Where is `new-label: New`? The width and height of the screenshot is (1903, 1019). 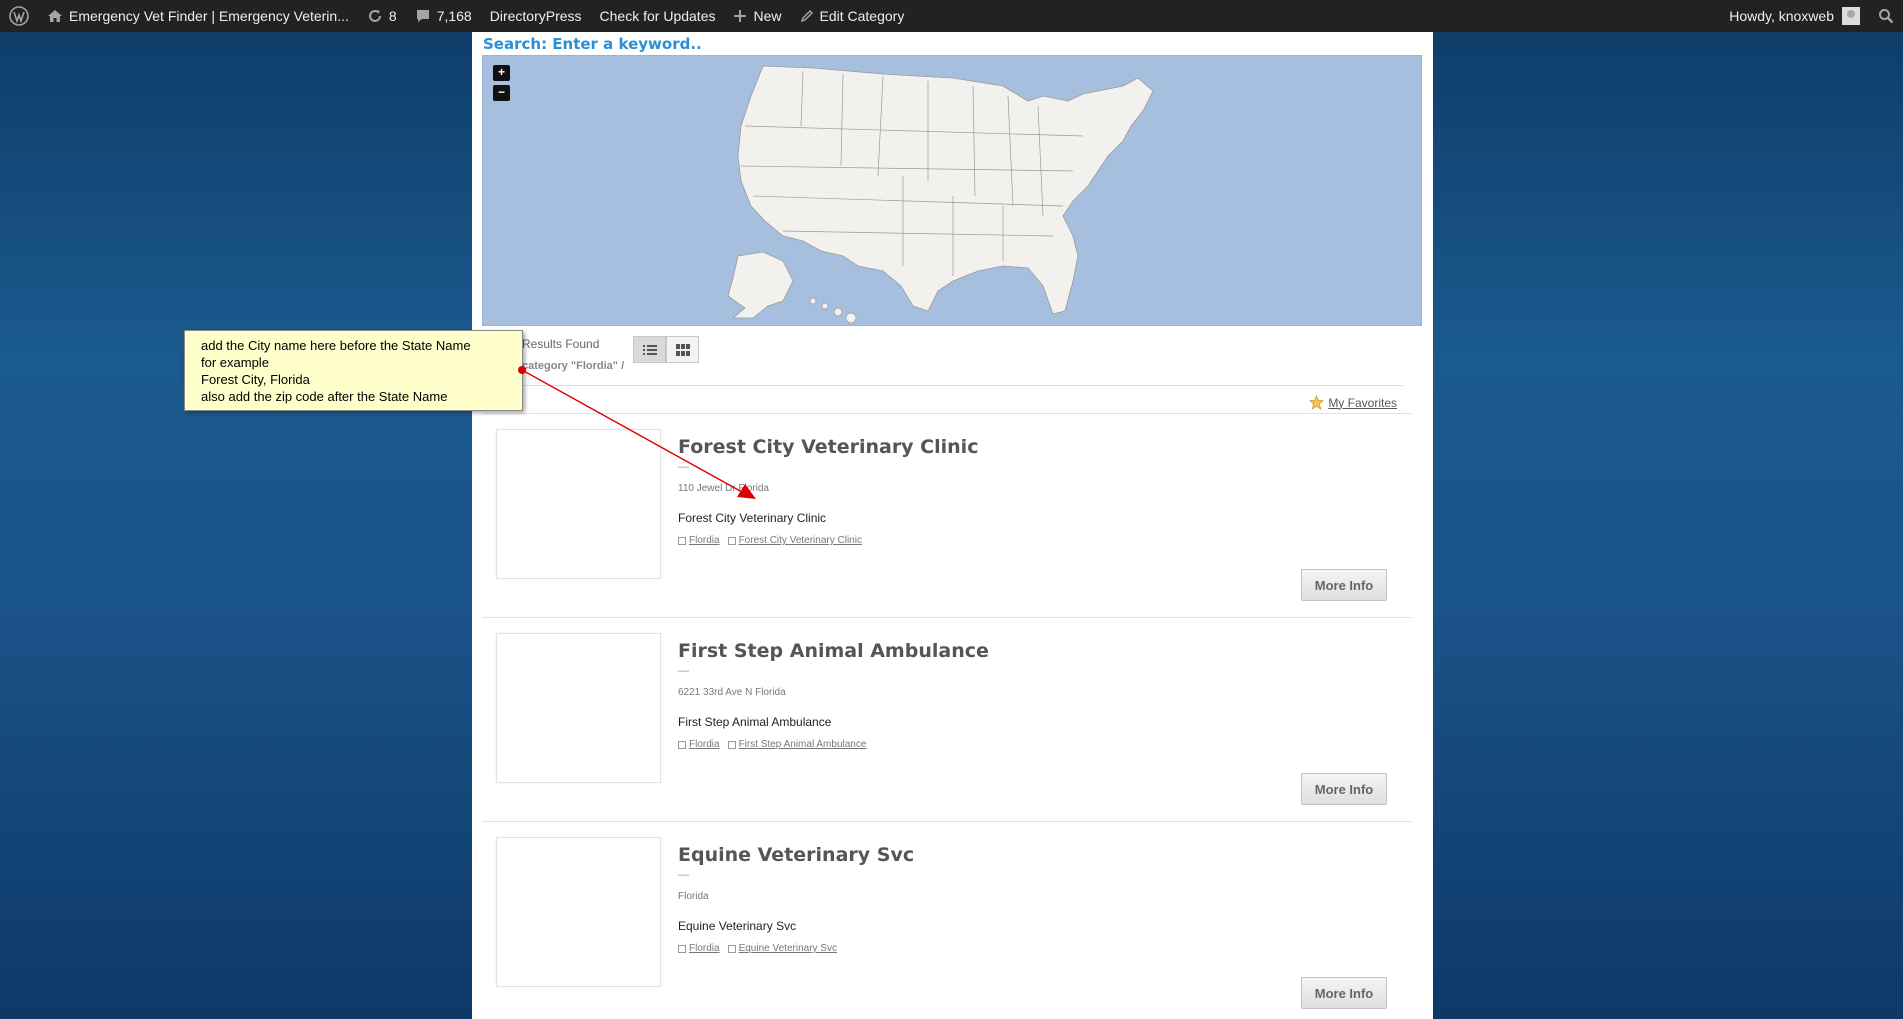
new-label: New is located at coordinates (767, 16).